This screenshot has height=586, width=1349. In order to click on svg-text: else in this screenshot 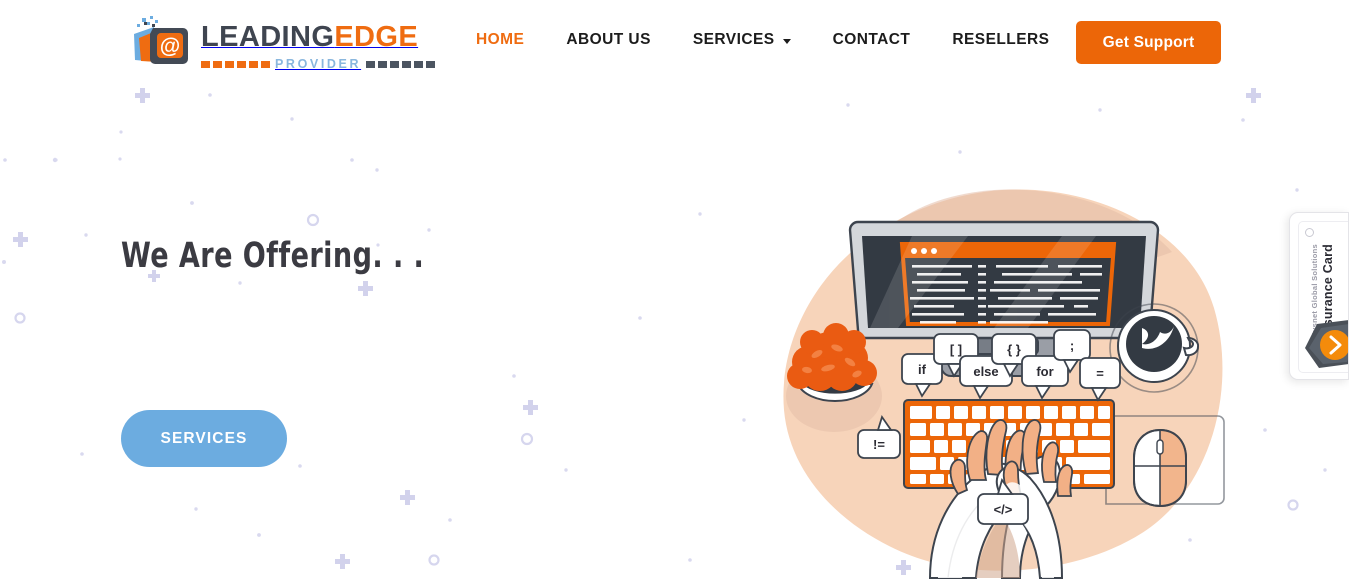, I will do `click(985, 371)`.